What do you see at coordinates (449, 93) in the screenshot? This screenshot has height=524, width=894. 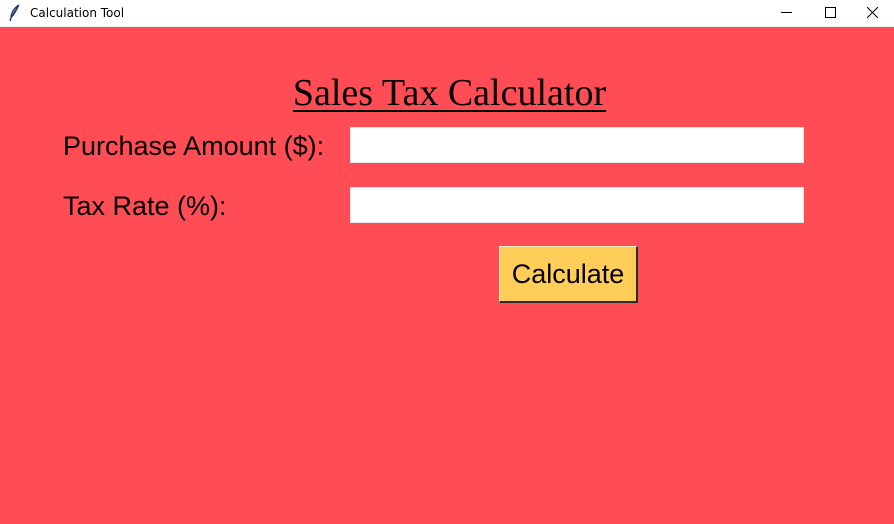 I see `page-title: Sales Tax Calculator` at bounding box center [449, 93].